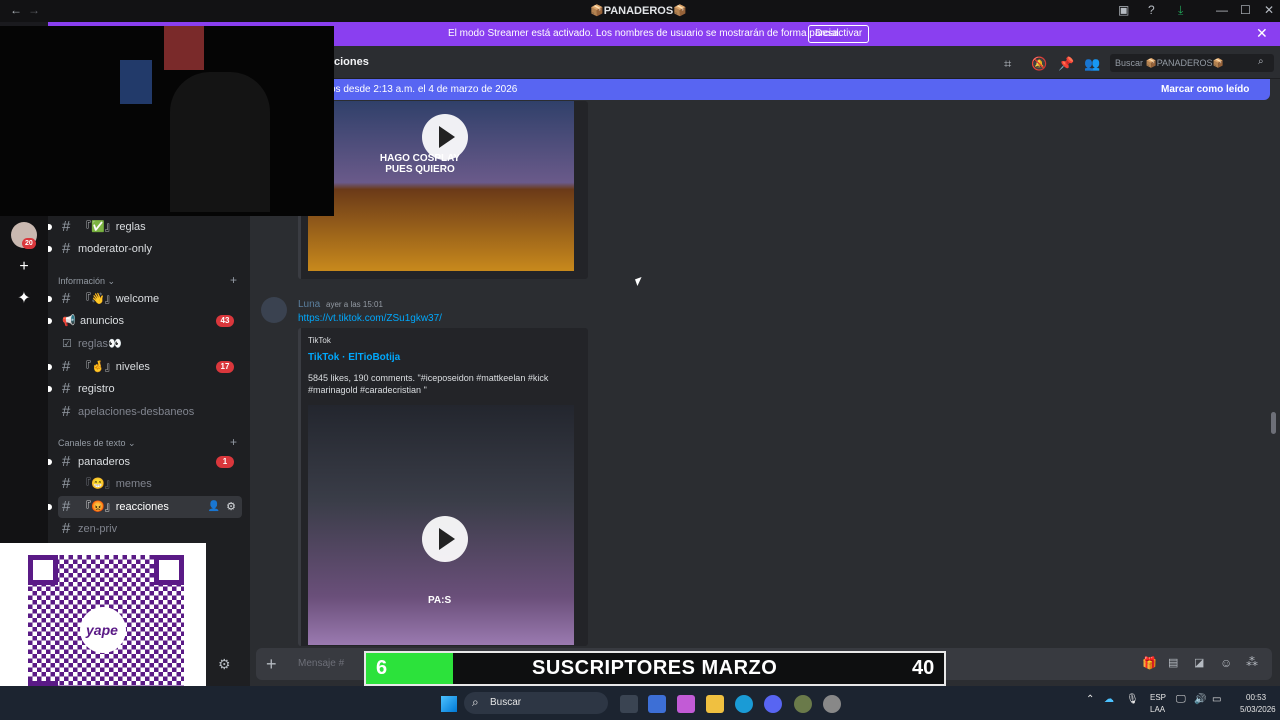 This screenshot has height=720, width=1280. I want to click on tray-overflow-icon: ⌃, so click(1090, 699).